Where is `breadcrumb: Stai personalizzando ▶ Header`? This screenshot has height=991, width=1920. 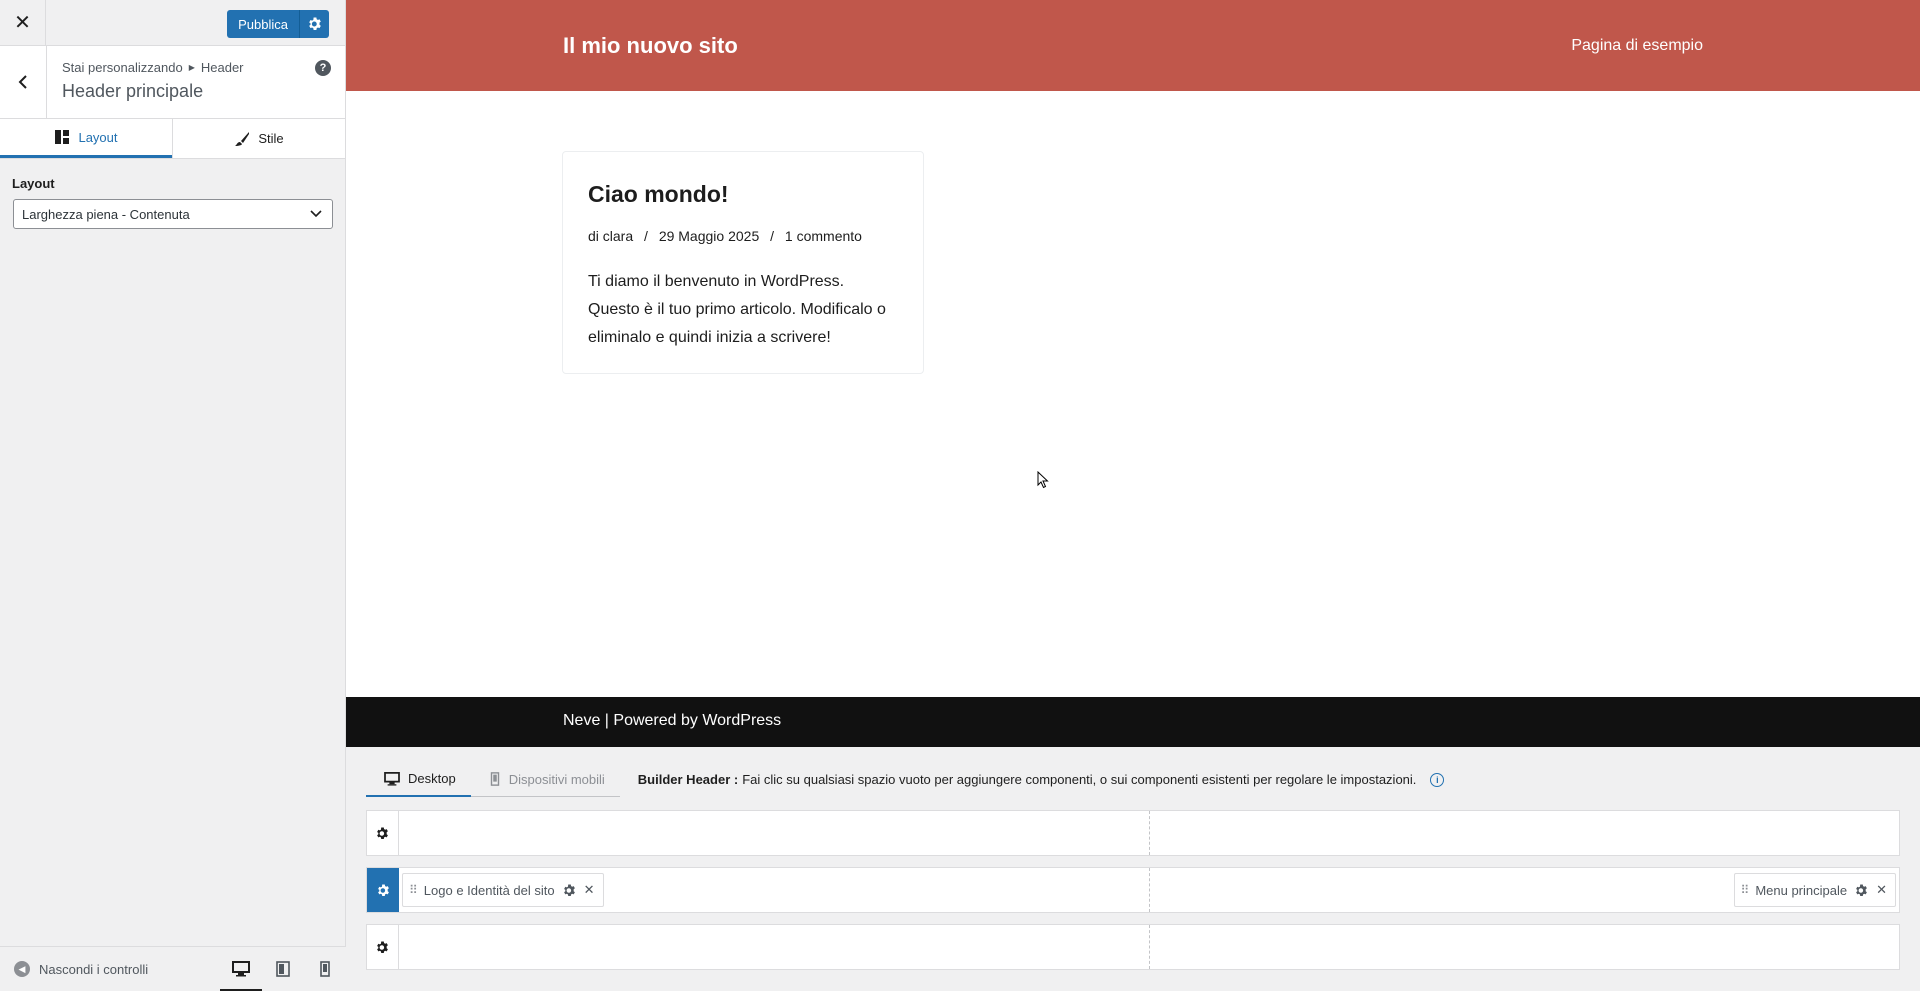 breadcrumb: Stai personalizzando ▶ Header is located at coordinates (153, 67).